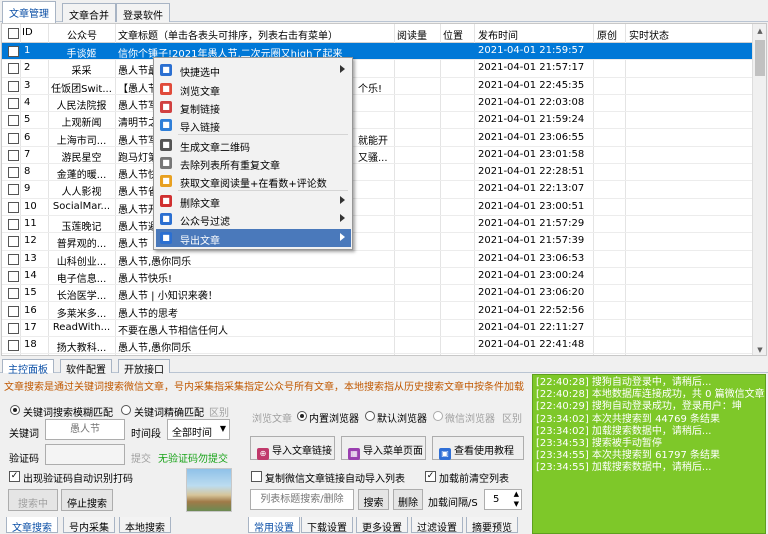  I want to click on subtab-summary-preview: 摘要预览, so click(492, 525).